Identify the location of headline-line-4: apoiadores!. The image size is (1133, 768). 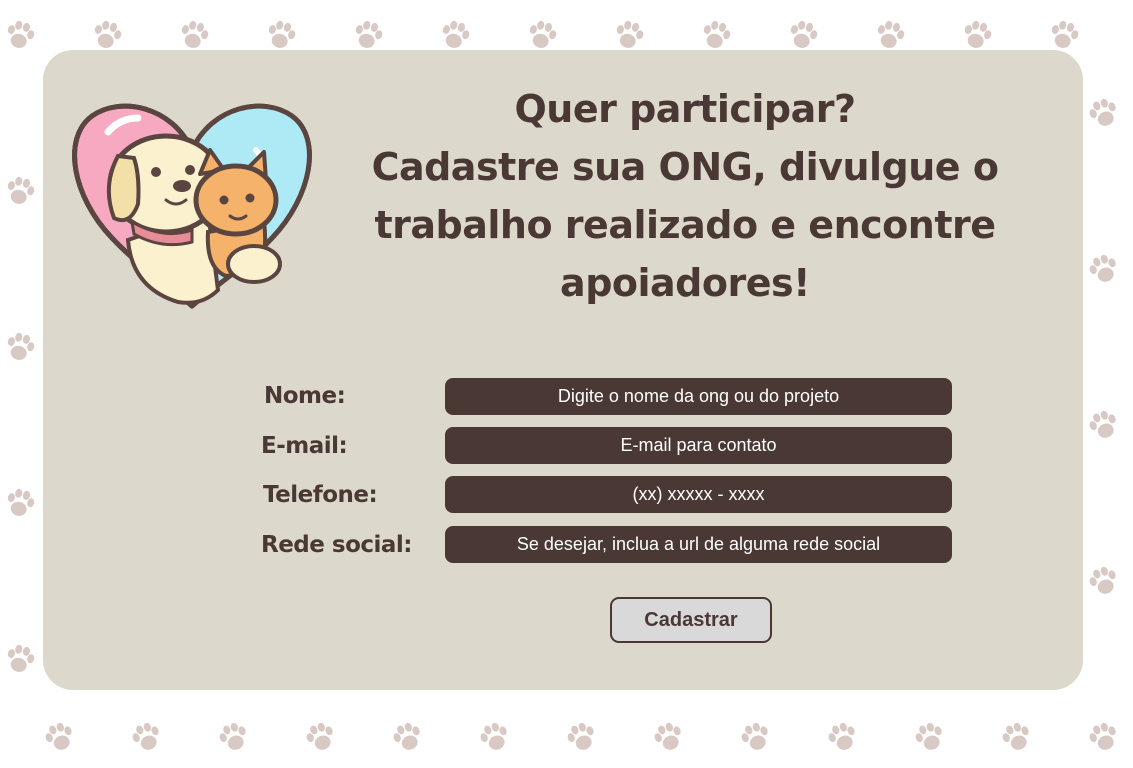
(685, 283).